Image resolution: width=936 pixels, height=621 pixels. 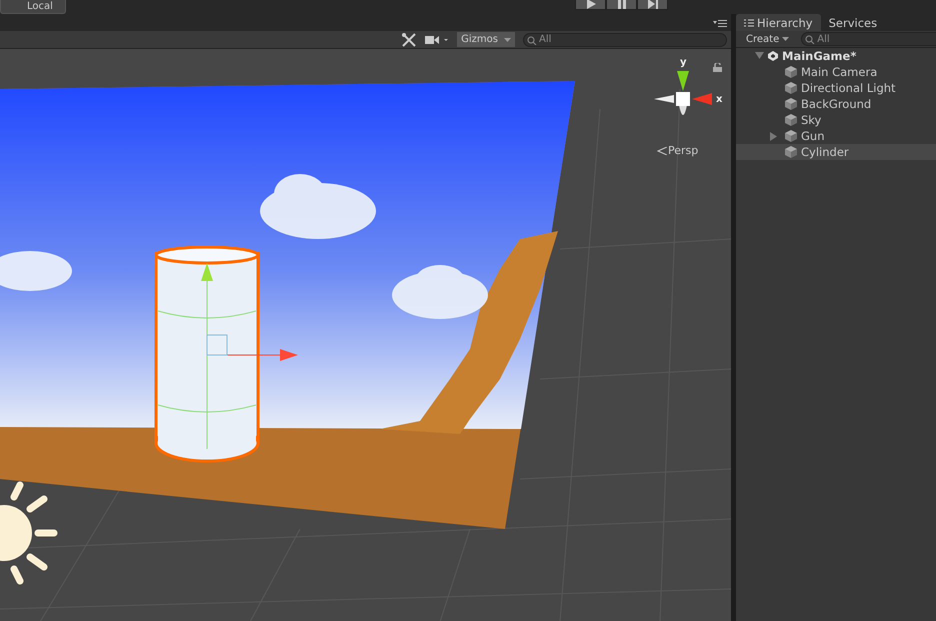 What do you see at coordinates (717, 67) in the screenshot?
I see `lock-icon` at bounding box center [717, 67].